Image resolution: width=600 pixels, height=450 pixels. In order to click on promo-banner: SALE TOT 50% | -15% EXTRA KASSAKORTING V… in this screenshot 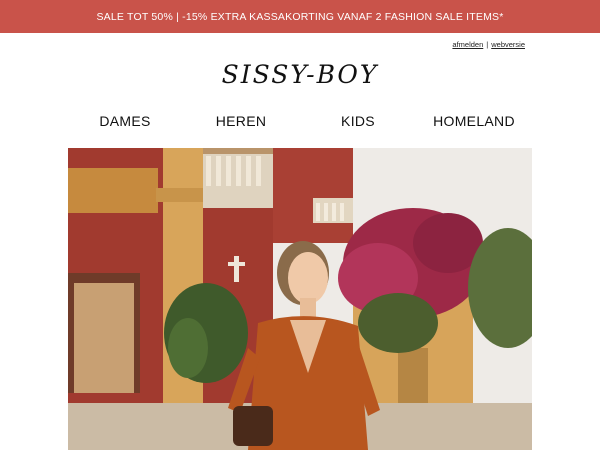, I will do `click(300, 16)`.